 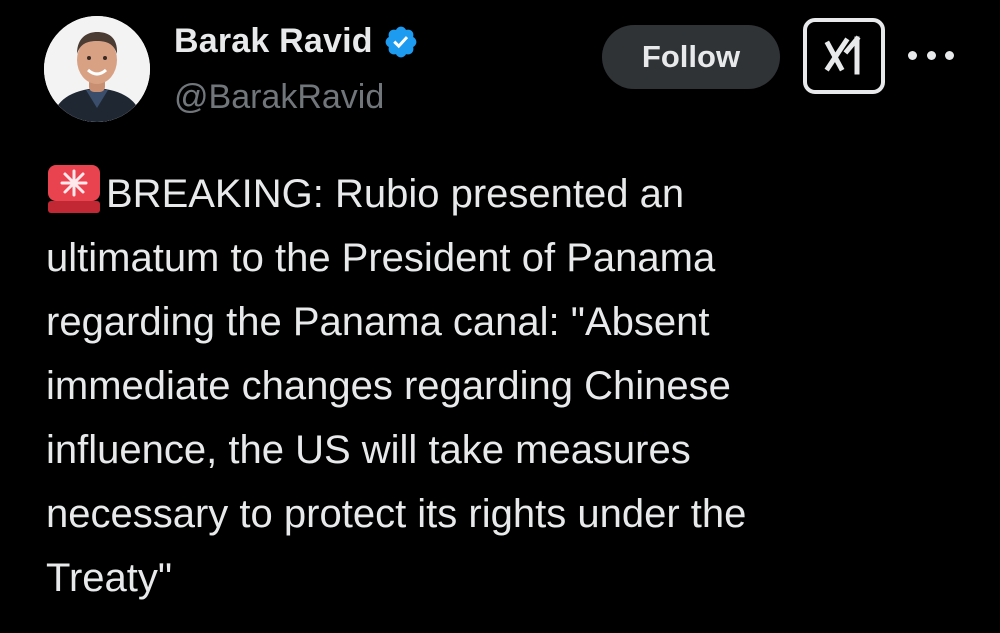 I want to click on author-name-row: Barak Ravid, so click(x=296, y=41).